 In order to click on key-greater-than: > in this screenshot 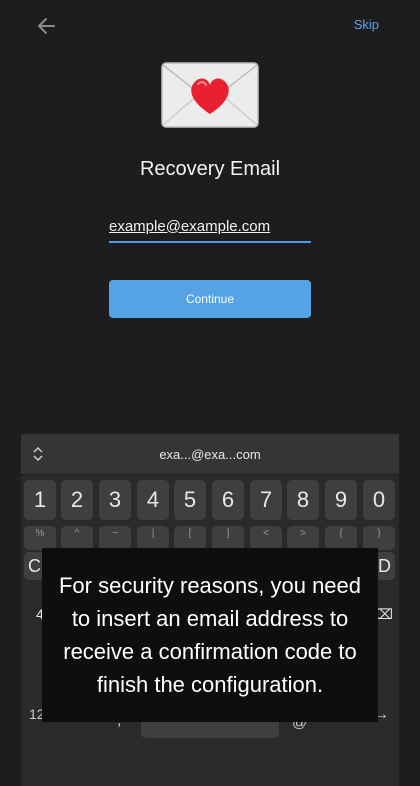, I will do `click(303, 538)`.